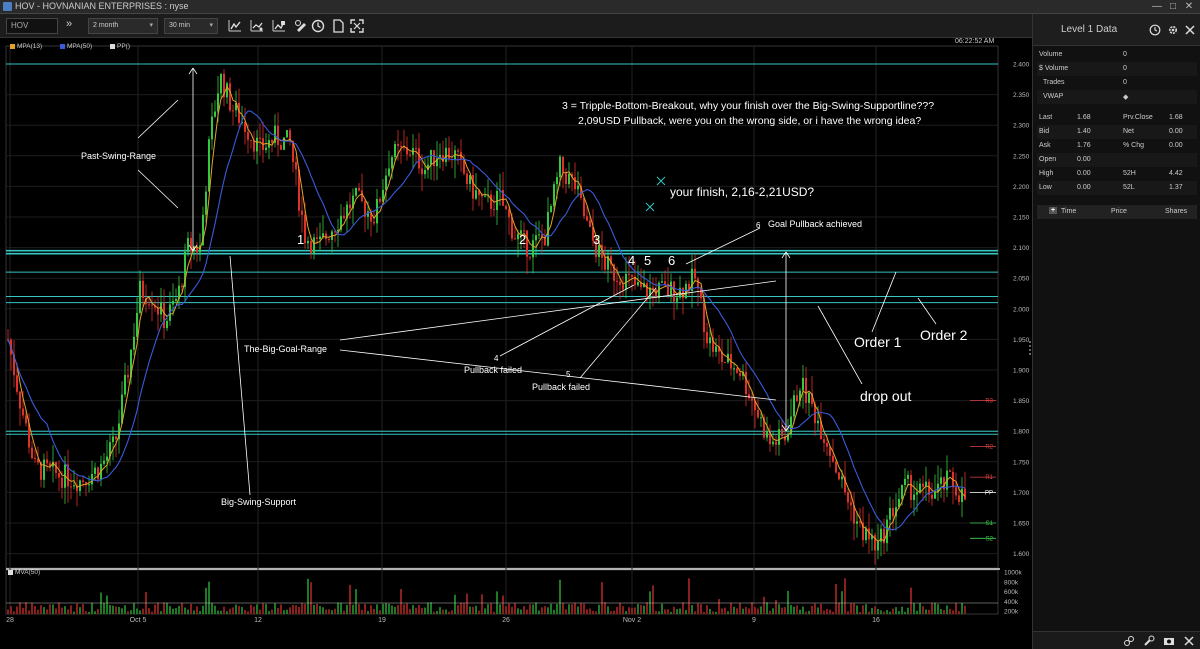 The width and height of the screenshot is (1200, 649). What do you see at coordinates (257, 26) in the screenshot?
I see `indicator-chart-icon` at bounding box center [257, 26].